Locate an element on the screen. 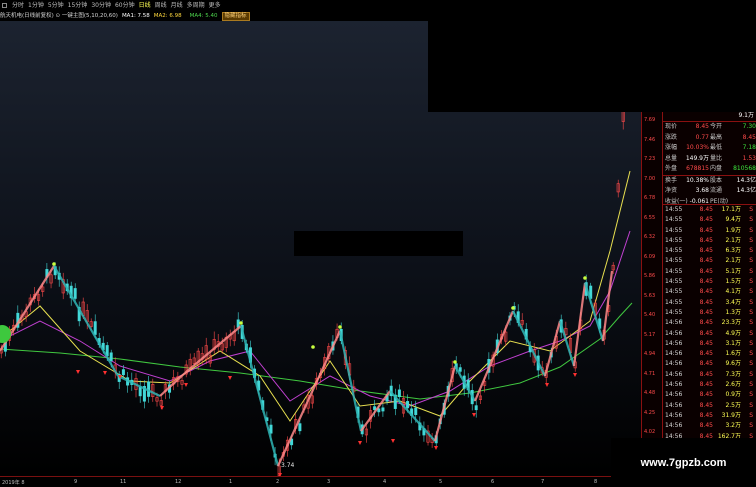 The width and height of the screenshot is (756, 487). date-axis: 2019年 8 9 11 12 1 2 3 4 5 6 7 8 is located at coordinates (320, 481).